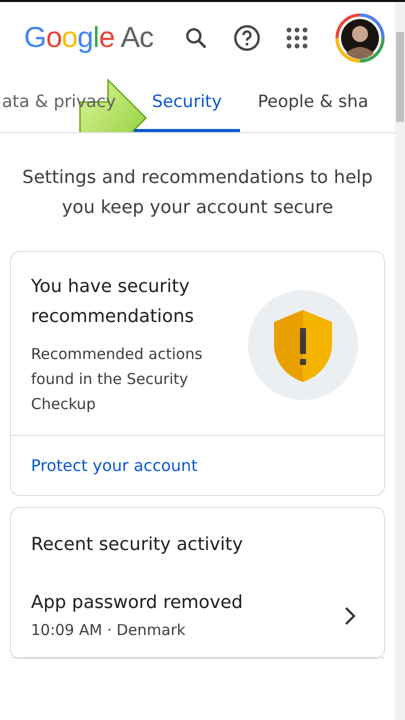  What do you see at coordinates (89, 38) in the screenshot?
I see `google-logo: Google Ac` at bounding box center [89, 38].